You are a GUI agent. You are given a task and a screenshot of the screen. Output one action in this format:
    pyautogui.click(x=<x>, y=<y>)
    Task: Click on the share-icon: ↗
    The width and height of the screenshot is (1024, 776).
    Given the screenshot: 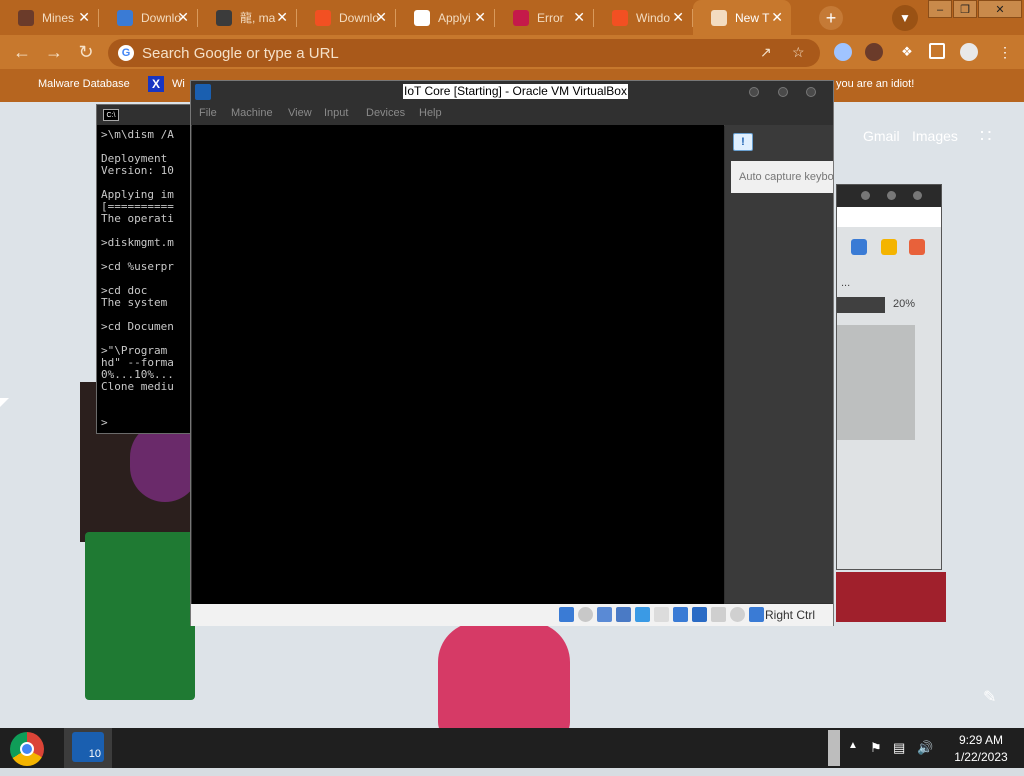 What is the action you would take?
    pyautogui.click(x=766, y=52)
    